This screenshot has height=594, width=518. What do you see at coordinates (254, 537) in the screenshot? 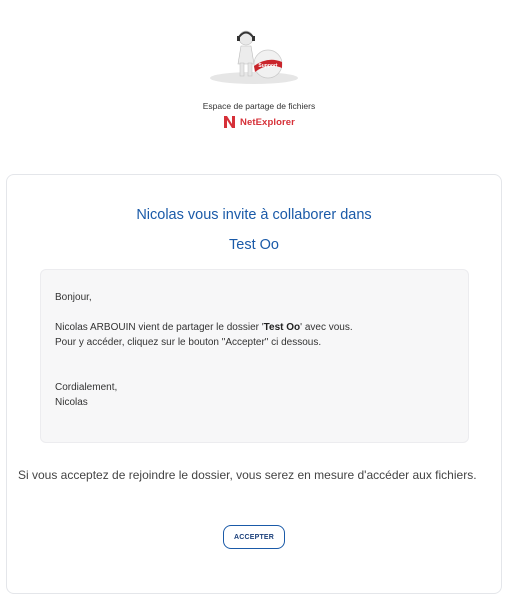
I see `accept-button: ACCEPTER` at bounding box center [254, 537].